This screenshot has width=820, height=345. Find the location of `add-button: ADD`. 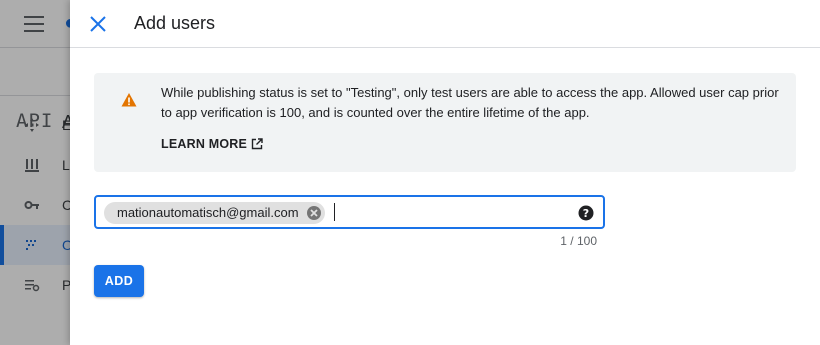

add-button: ADD is located at coordinates (119, 281).